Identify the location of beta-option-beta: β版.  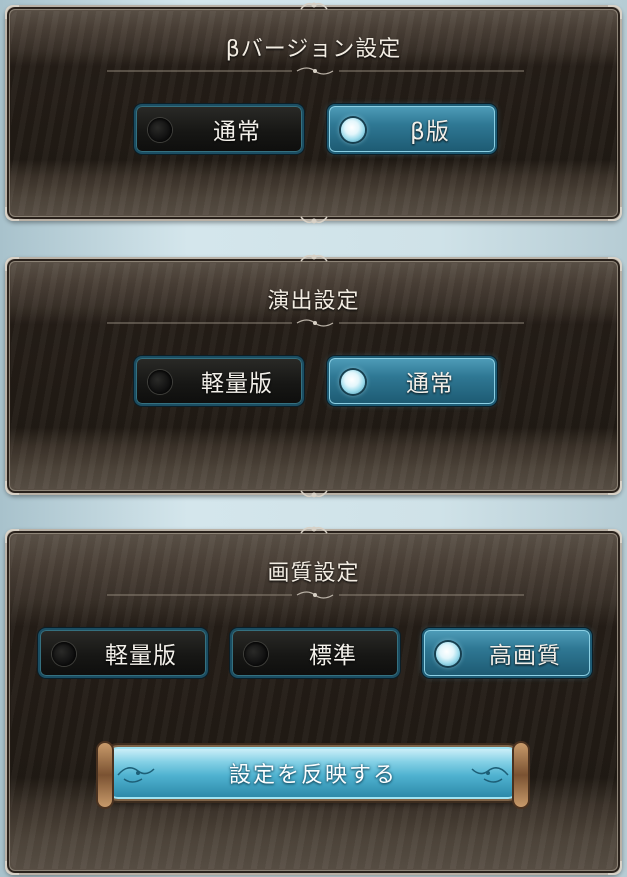
(412, 129).